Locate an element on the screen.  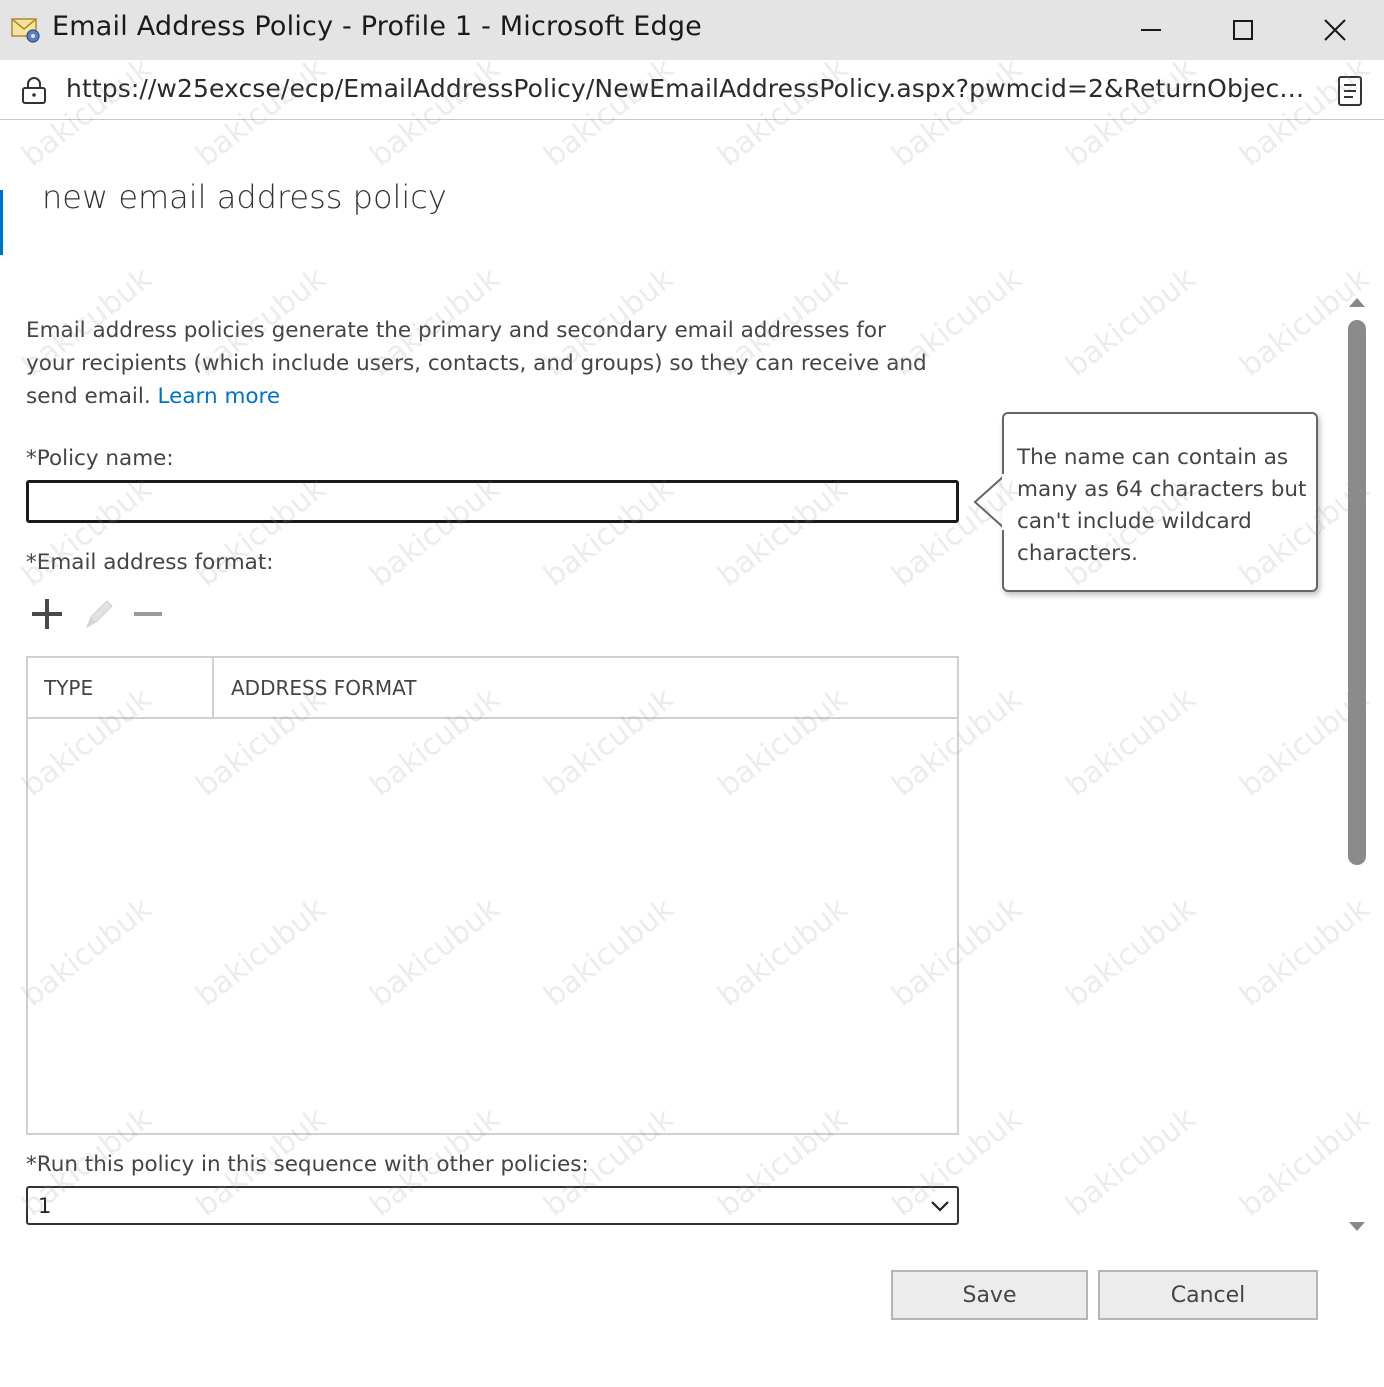
sequence-select: 1 is located at coordinates (492, 1205).